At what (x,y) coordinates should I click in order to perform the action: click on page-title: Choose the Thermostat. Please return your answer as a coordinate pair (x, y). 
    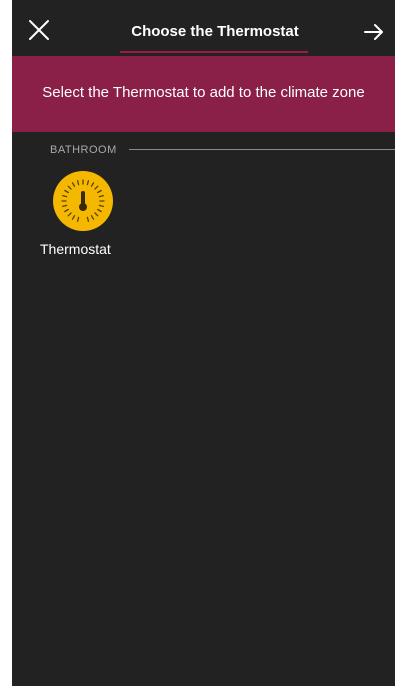
    Looking at the image, I should click on (215, 31).